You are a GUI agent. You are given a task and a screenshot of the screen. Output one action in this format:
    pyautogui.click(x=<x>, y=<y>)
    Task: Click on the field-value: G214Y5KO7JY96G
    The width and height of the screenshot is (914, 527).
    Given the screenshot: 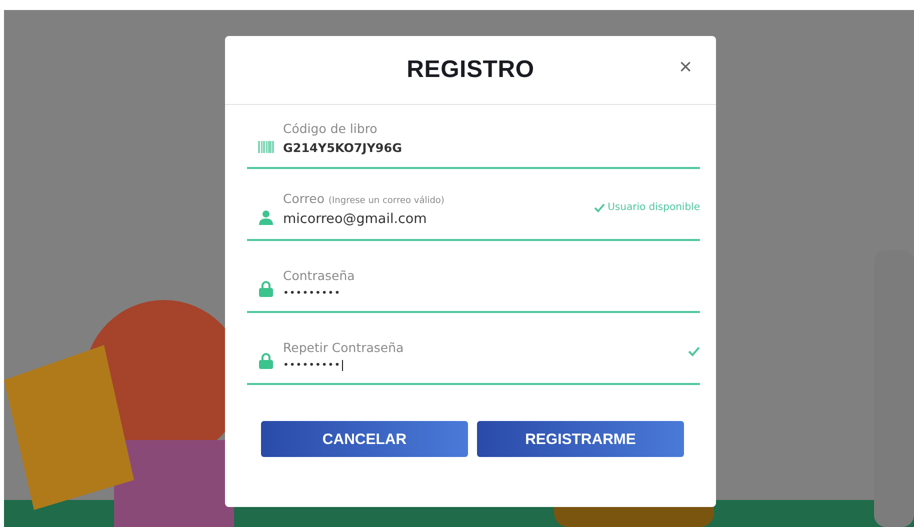 What is the action you would take?
    pyautogui.click(x=343, y=148)
    